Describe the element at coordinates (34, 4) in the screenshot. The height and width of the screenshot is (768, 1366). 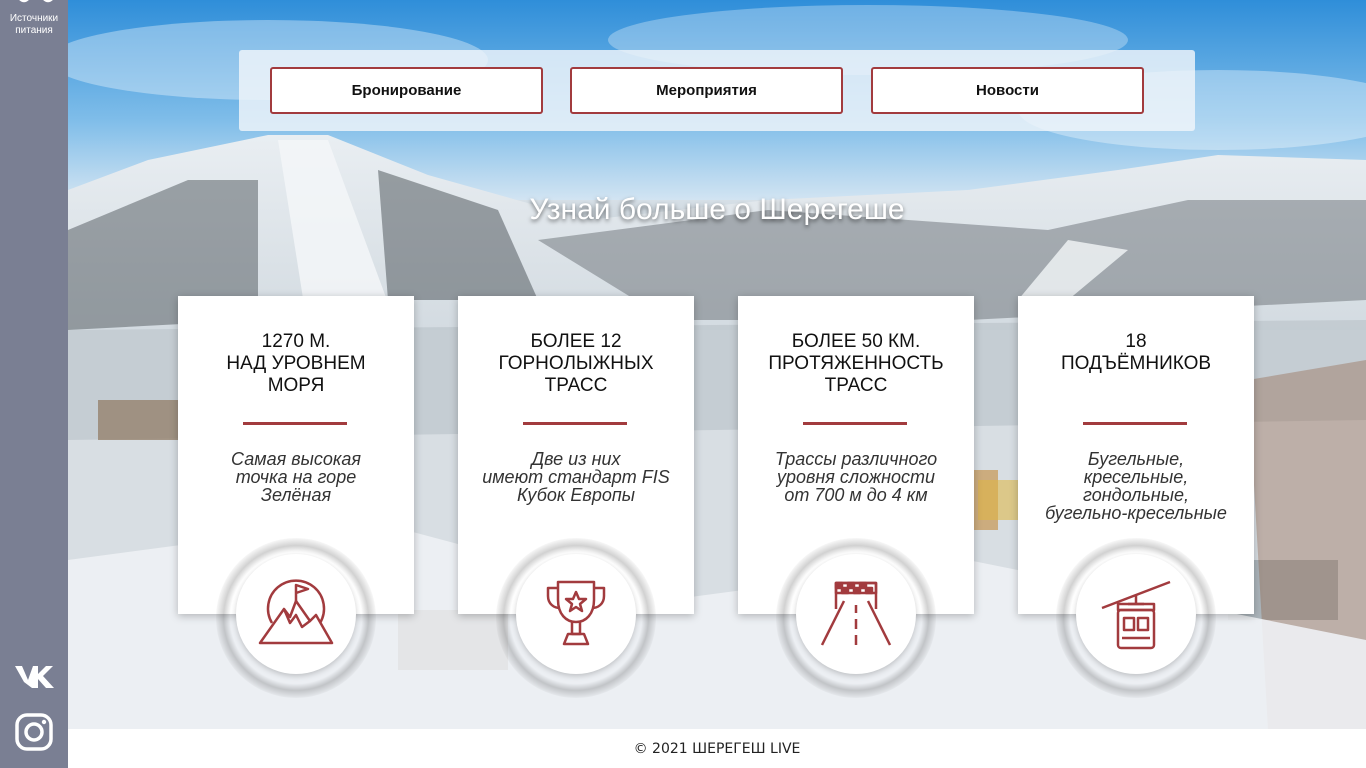
I see `power-sources-icon` at that location.